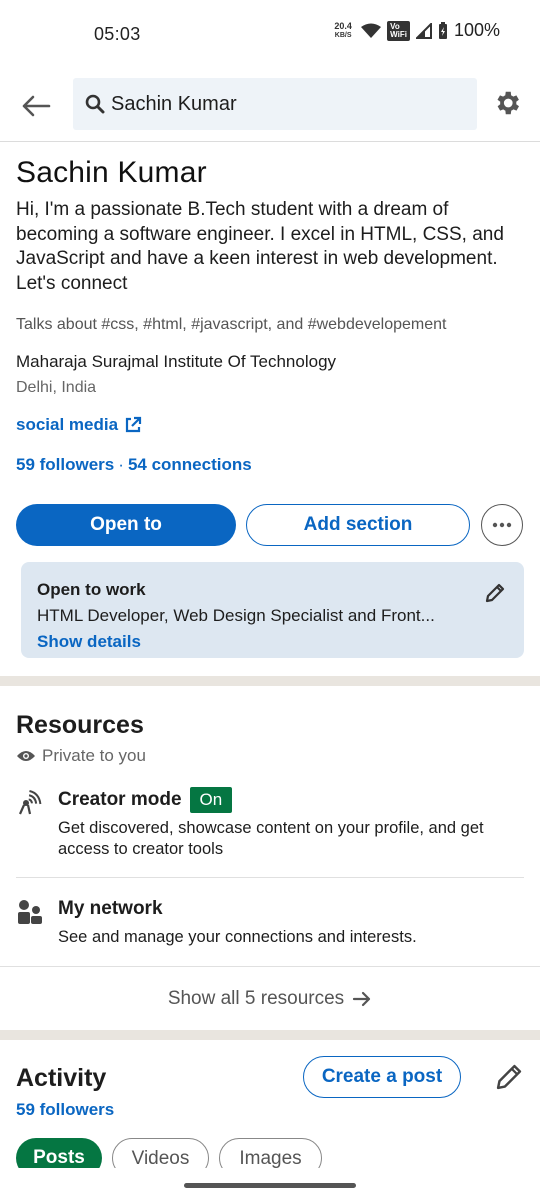  What do you see at coordinates (270, 998) in the screenshot?
I see `show-all-resources-button: Show all 5 resources` at bounding box center [270, 998].